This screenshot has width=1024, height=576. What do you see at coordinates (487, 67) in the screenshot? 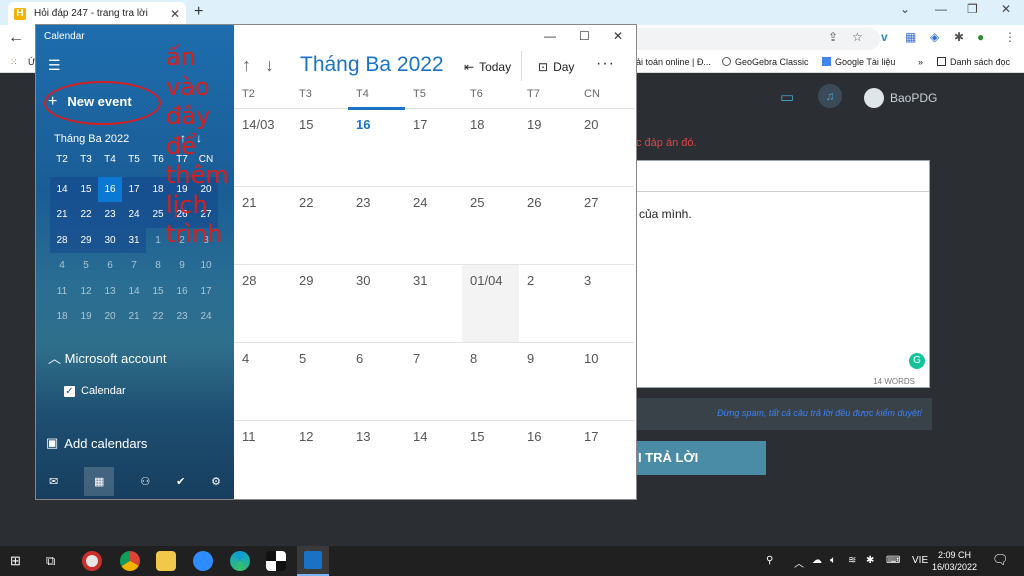
I see `today-button: ⇤ Today` at bounding box center [487, 67].